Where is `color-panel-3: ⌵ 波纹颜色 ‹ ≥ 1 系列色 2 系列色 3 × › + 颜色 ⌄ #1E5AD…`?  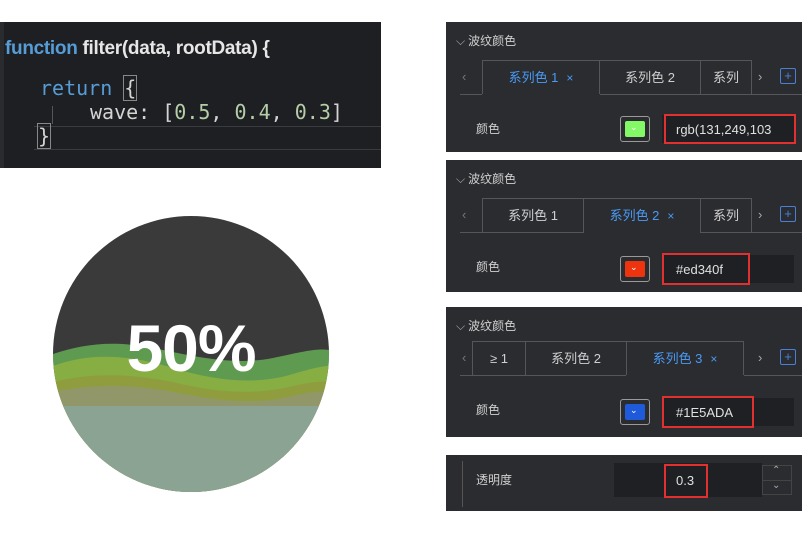 color-panel-3: ⌵ 波纹颜色 ‹ ≥ 1 系列色 2 系列色 3 × › + 颜色 ⌄ #1E5AD… is located at coordinates (624, 372).